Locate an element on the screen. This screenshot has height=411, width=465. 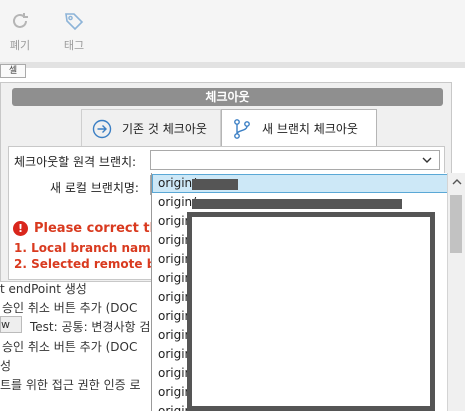
tag-label: 태그 is located at coordinates (74, 45).